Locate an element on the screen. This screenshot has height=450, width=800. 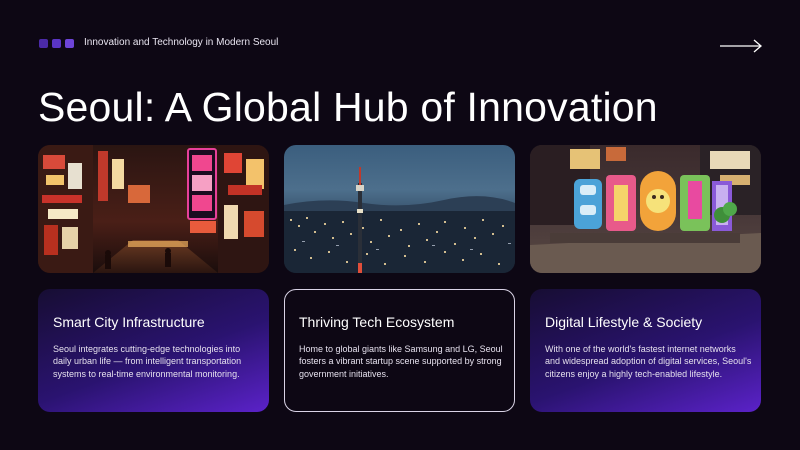
neon-street-photo is located at coordinates (153, 209).